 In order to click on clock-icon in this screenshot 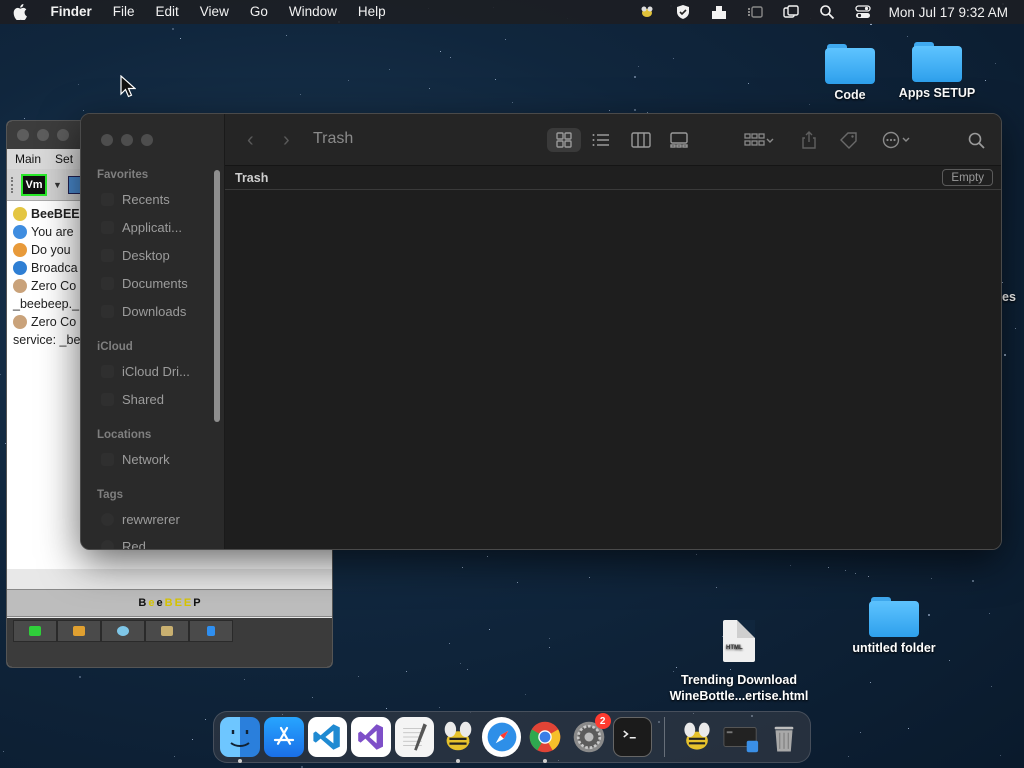, I will do `click(107, 199)`.